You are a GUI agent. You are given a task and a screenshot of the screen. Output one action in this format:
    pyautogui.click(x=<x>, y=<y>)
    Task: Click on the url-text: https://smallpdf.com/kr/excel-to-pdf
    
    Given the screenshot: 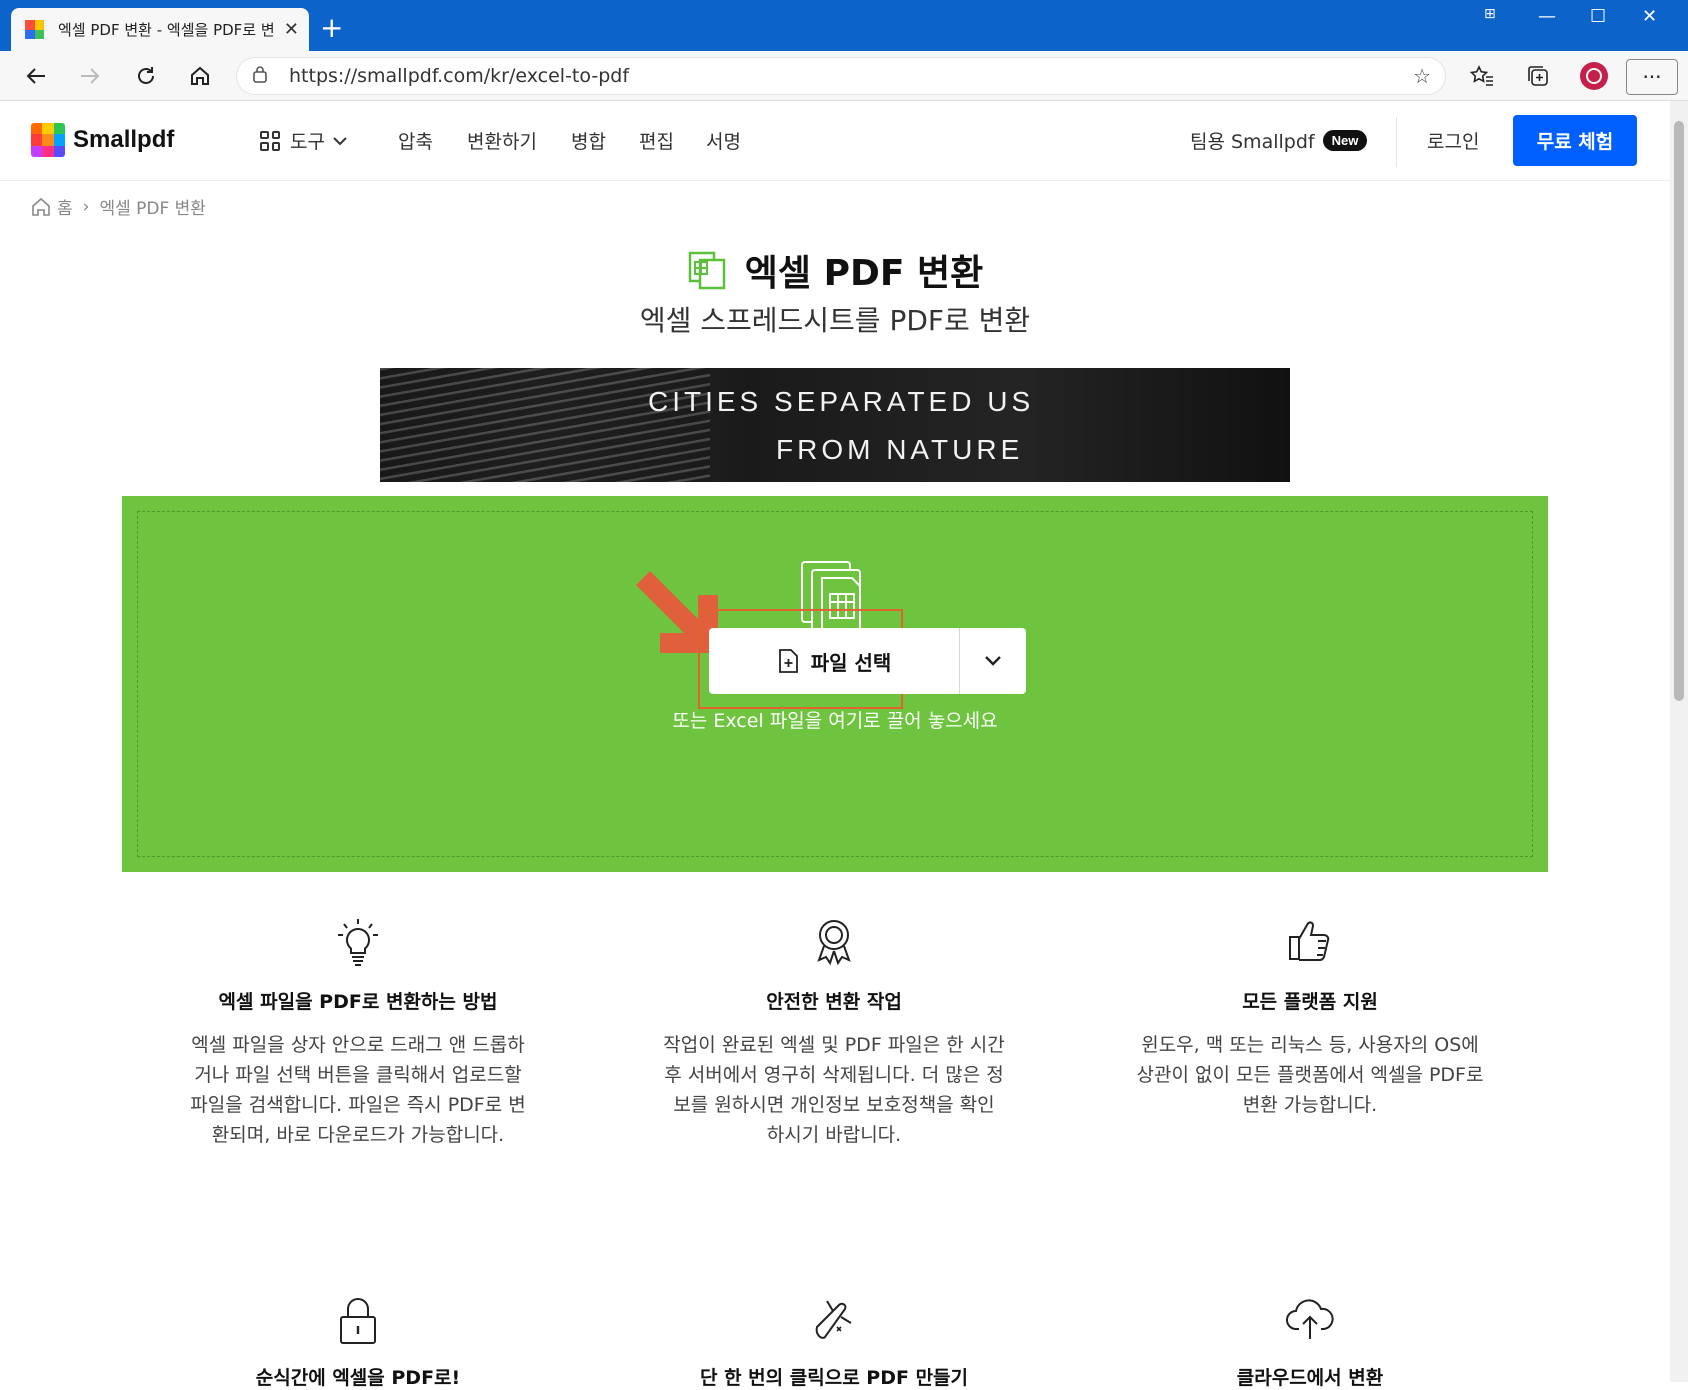 What is the action you would take?
    pyautogui.click(x=459, y=76)
    